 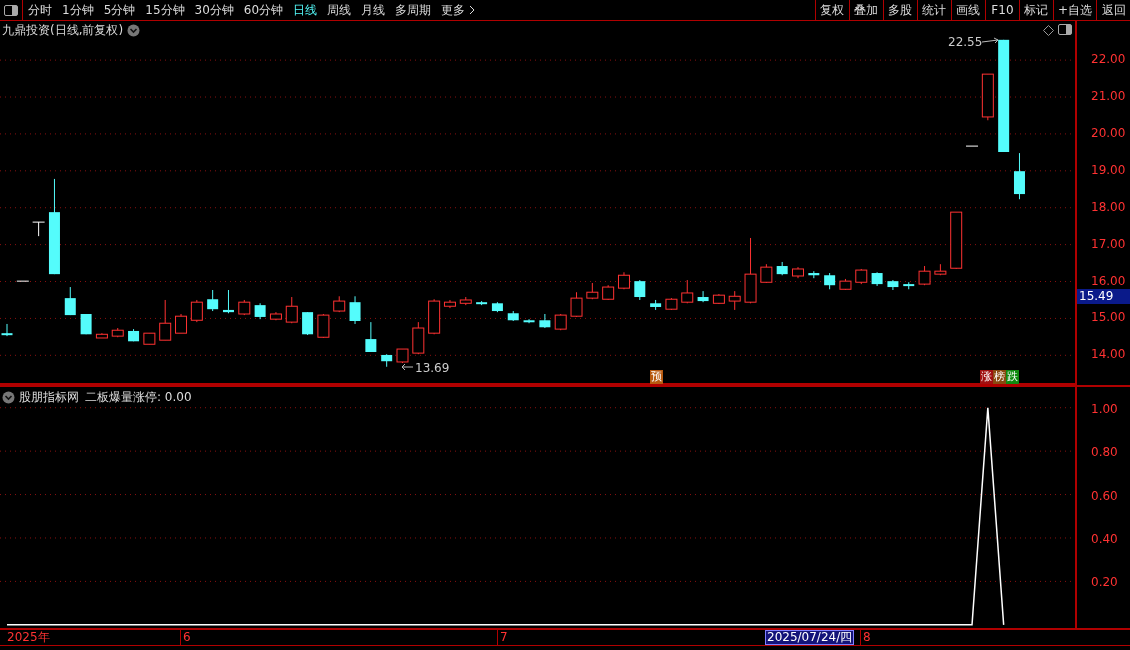 I want to click on toolbar-button: 统计, so click(x=933, y=10).